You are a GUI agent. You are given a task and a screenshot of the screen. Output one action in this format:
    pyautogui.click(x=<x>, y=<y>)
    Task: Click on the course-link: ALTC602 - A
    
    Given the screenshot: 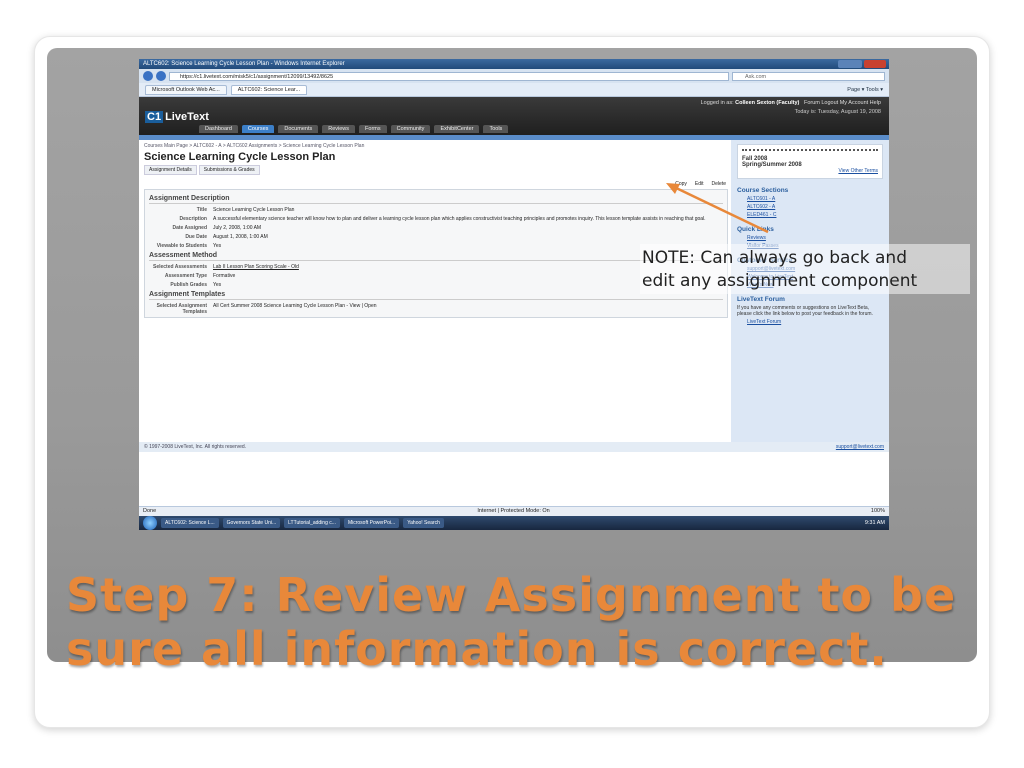 What is the action you would take?
    pyautogui.click(x=810, y=207)
    